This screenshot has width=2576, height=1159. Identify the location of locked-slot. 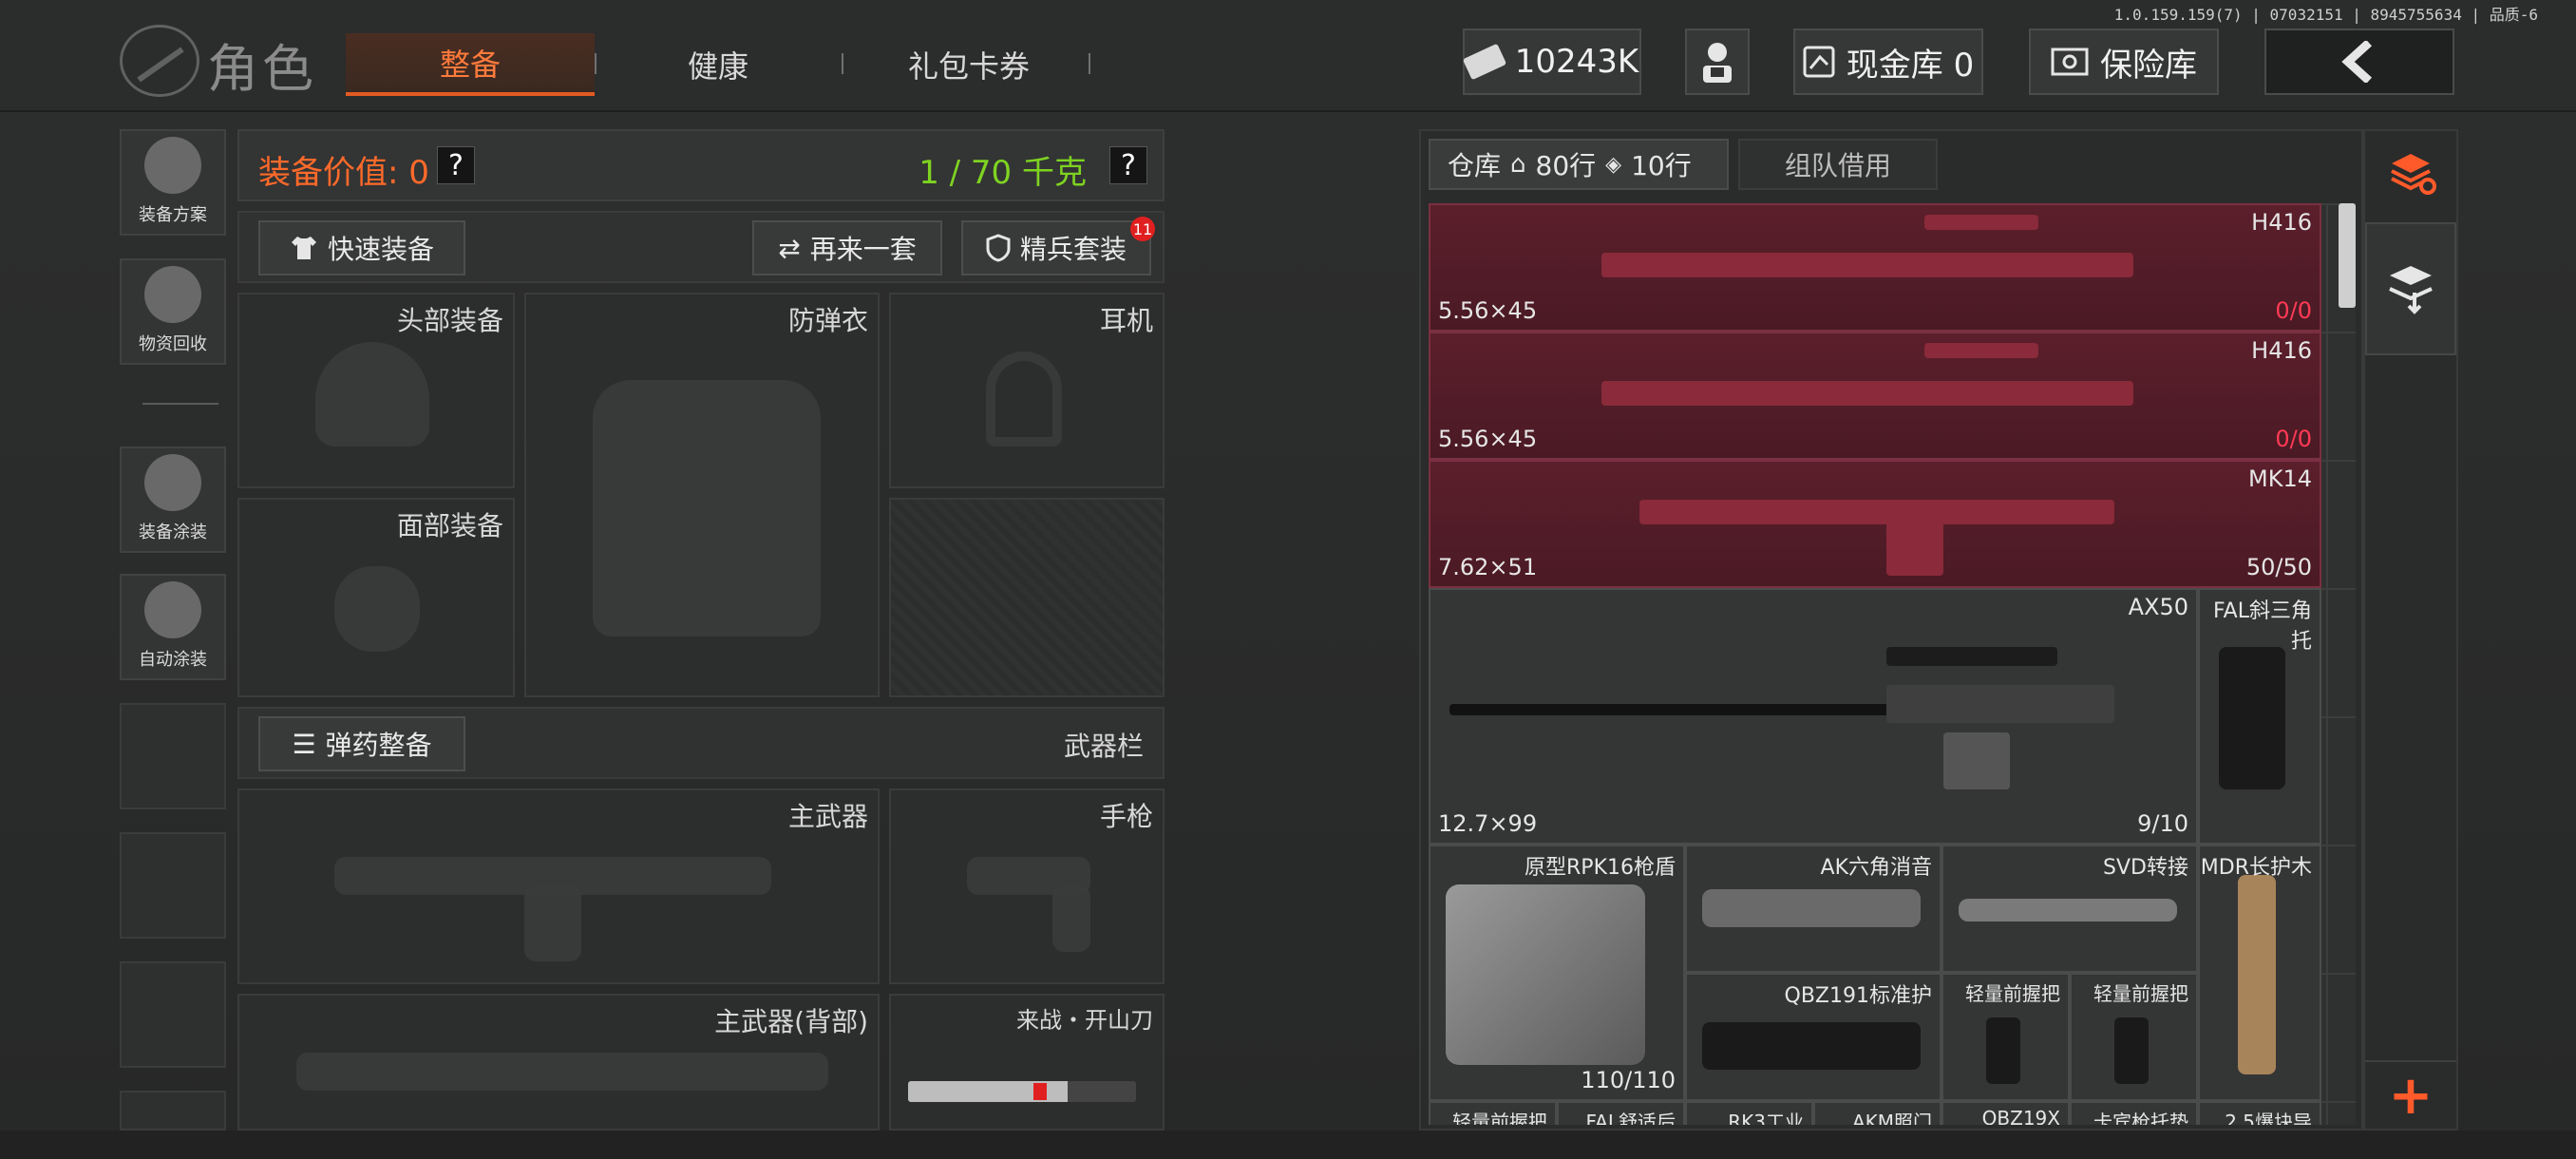
(1027, 597).